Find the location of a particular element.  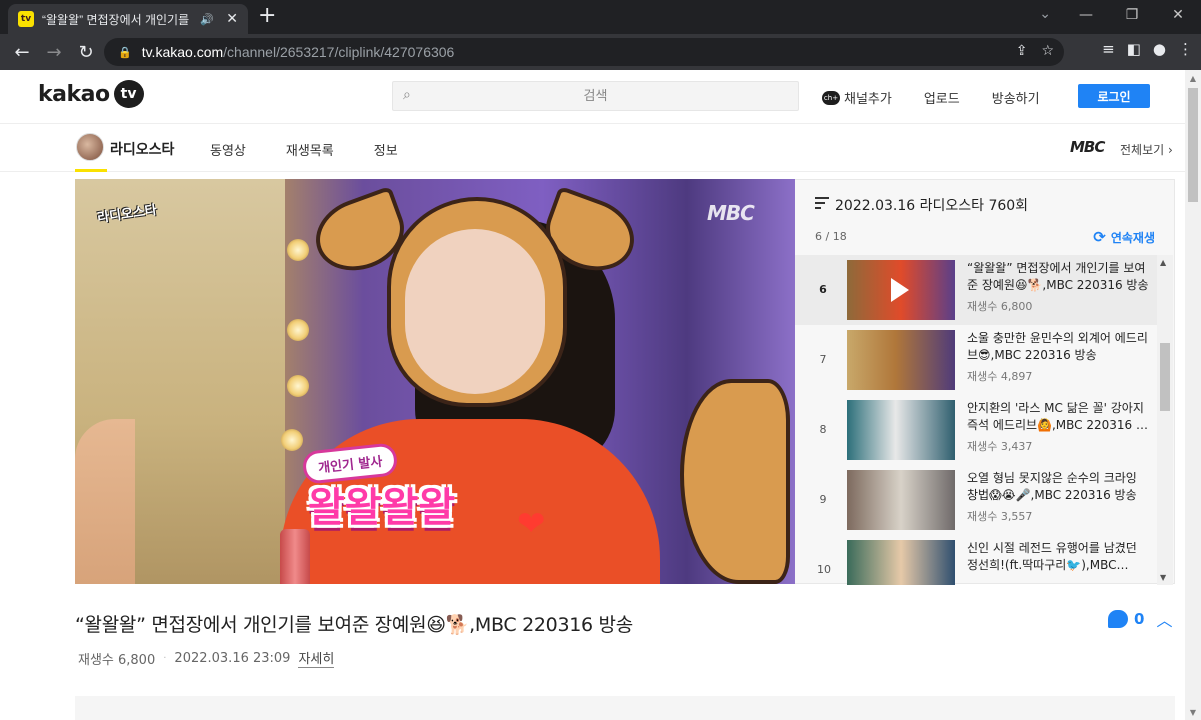

minimize-icon: — is located at coordinates (1086, 15).